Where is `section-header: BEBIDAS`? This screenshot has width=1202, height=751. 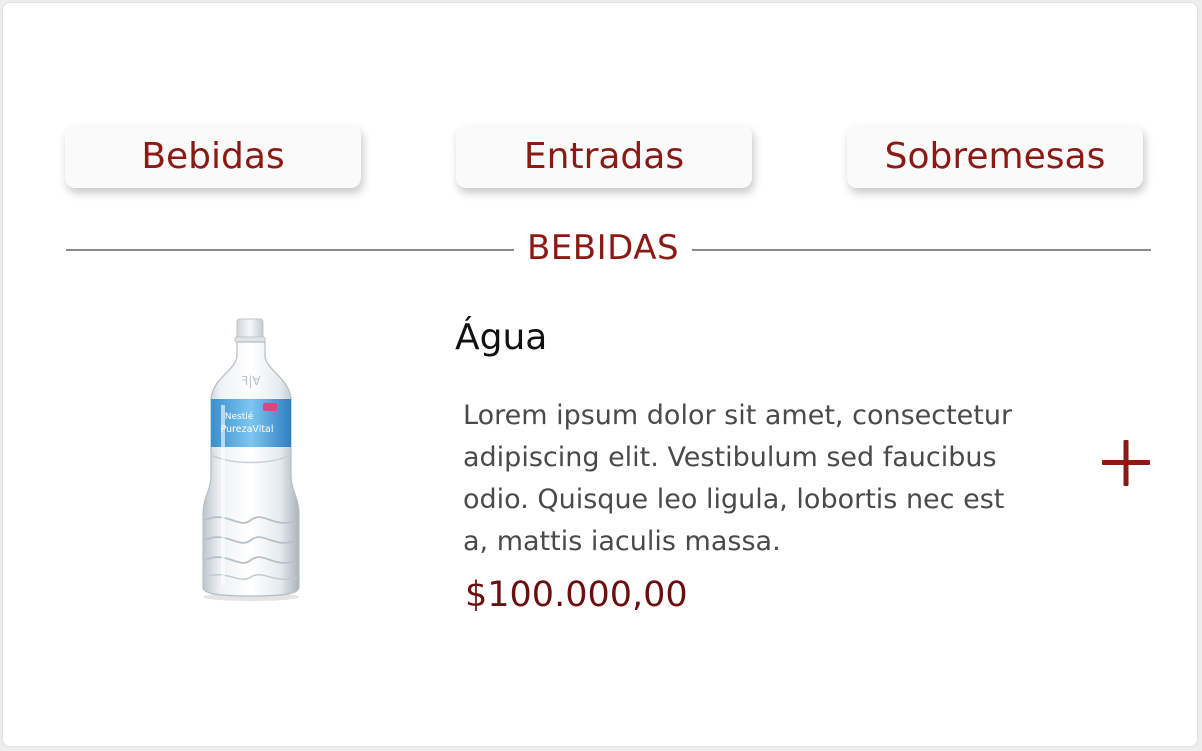 section-header: BEBIDAS is located at coordinates (608, 250).